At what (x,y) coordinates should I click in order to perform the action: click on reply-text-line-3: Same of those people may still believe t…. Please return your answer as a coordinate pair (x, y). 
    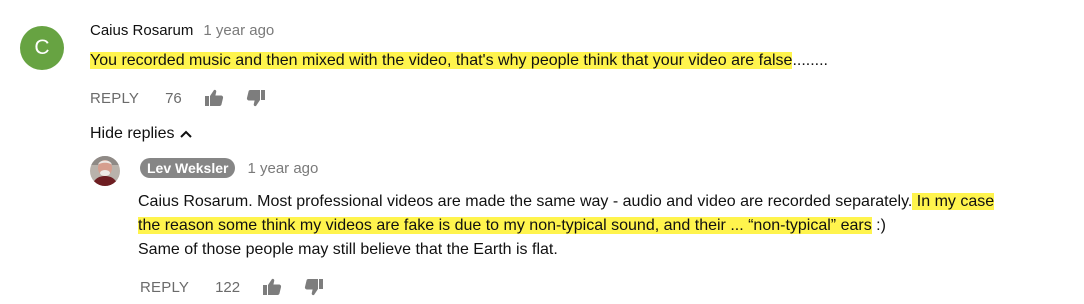
    Looking at the image, I should click on (348, 249).